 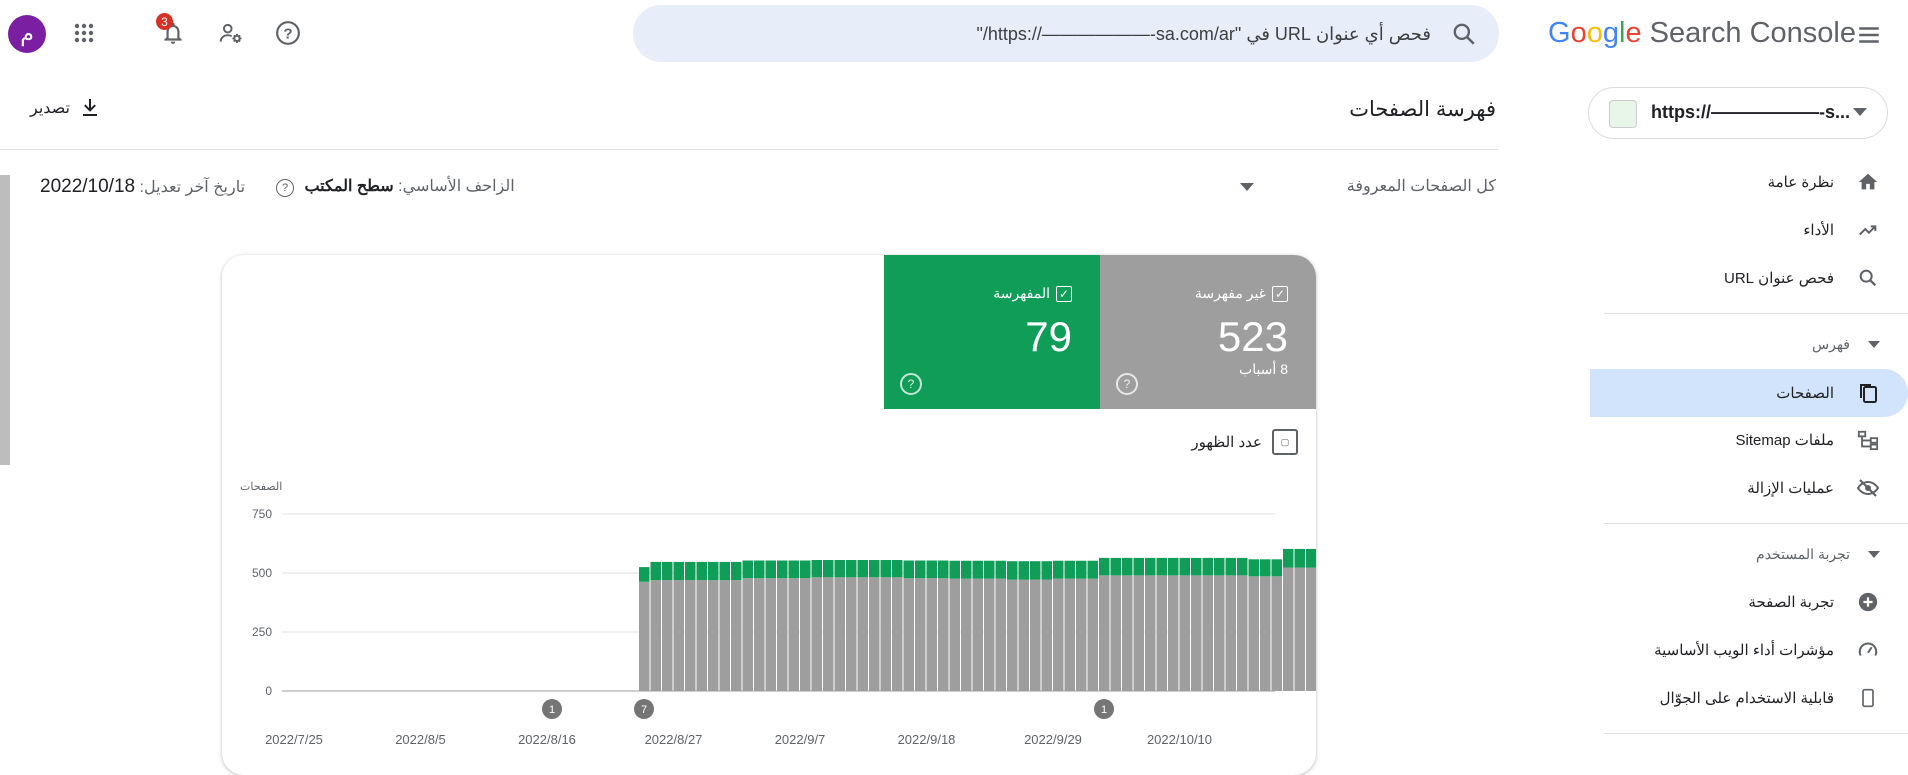 What do you see at coordinates (262, 514) in the screenshot?
I see `y-tick-label: 750` at bounding box center [262, 514].